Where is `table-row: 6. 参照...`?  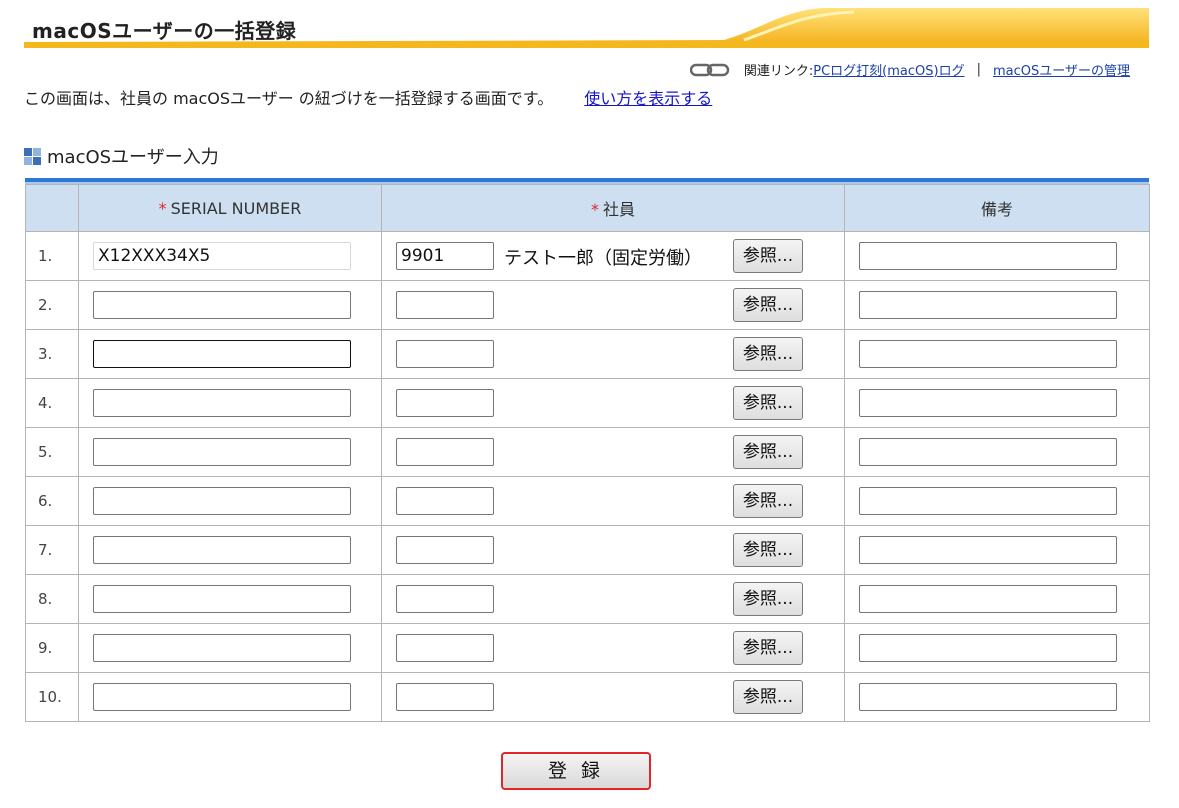
table-row: 6. 参照... is located at coordinates (587, 501).